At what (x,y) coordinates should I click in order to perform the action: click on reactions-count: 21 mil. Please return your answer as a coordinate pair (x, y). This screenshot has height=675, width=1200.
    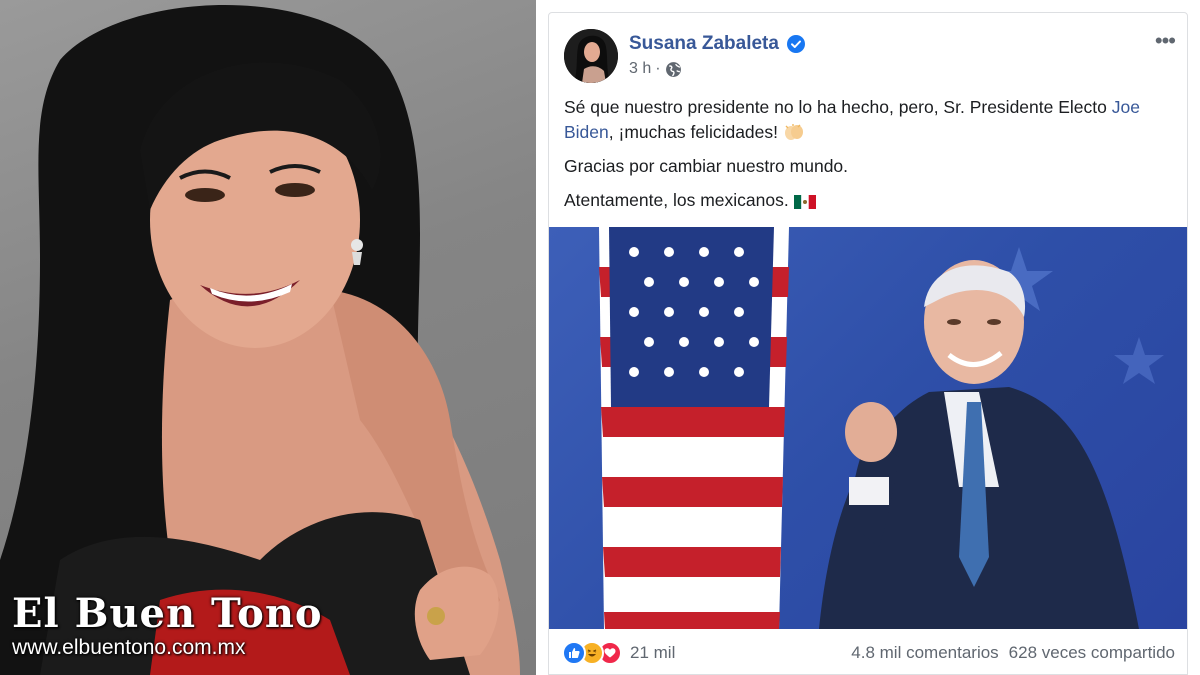
    Looking at the image, I should click on (653, 652).